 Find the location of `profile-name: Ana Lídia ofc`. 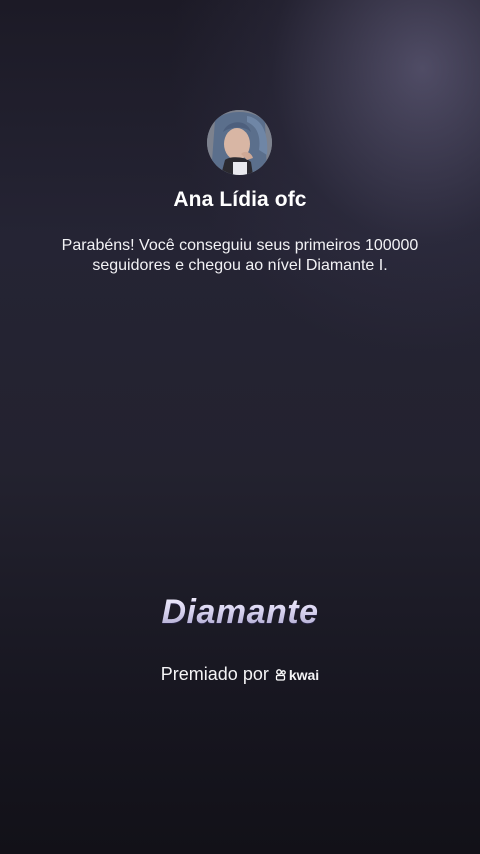

profile-name: Ana Lídia ofc is located at coordinates (240, 199).